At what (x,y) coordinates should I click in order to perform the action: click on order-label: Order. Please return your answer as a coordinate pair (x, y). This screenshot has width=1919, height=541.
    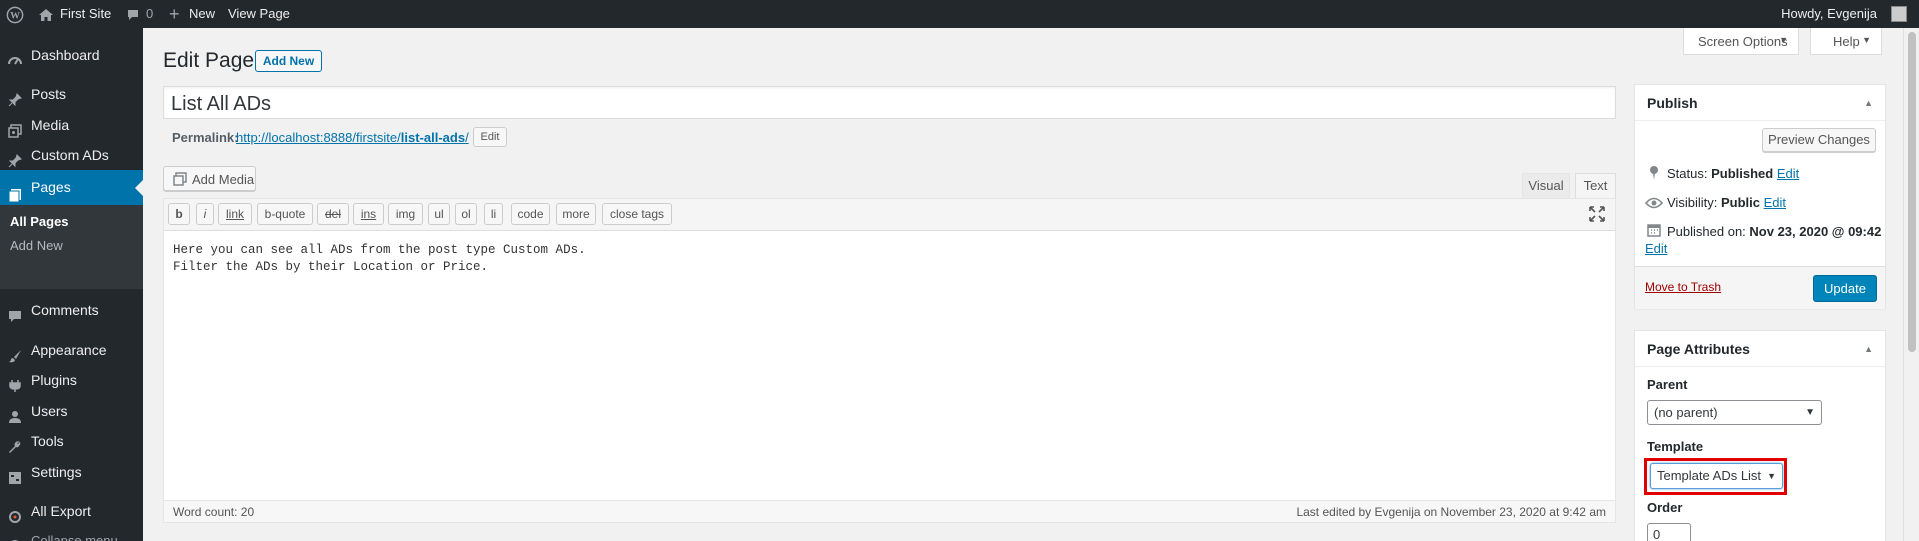
    Looking at the image, I should click on (1665, 507).